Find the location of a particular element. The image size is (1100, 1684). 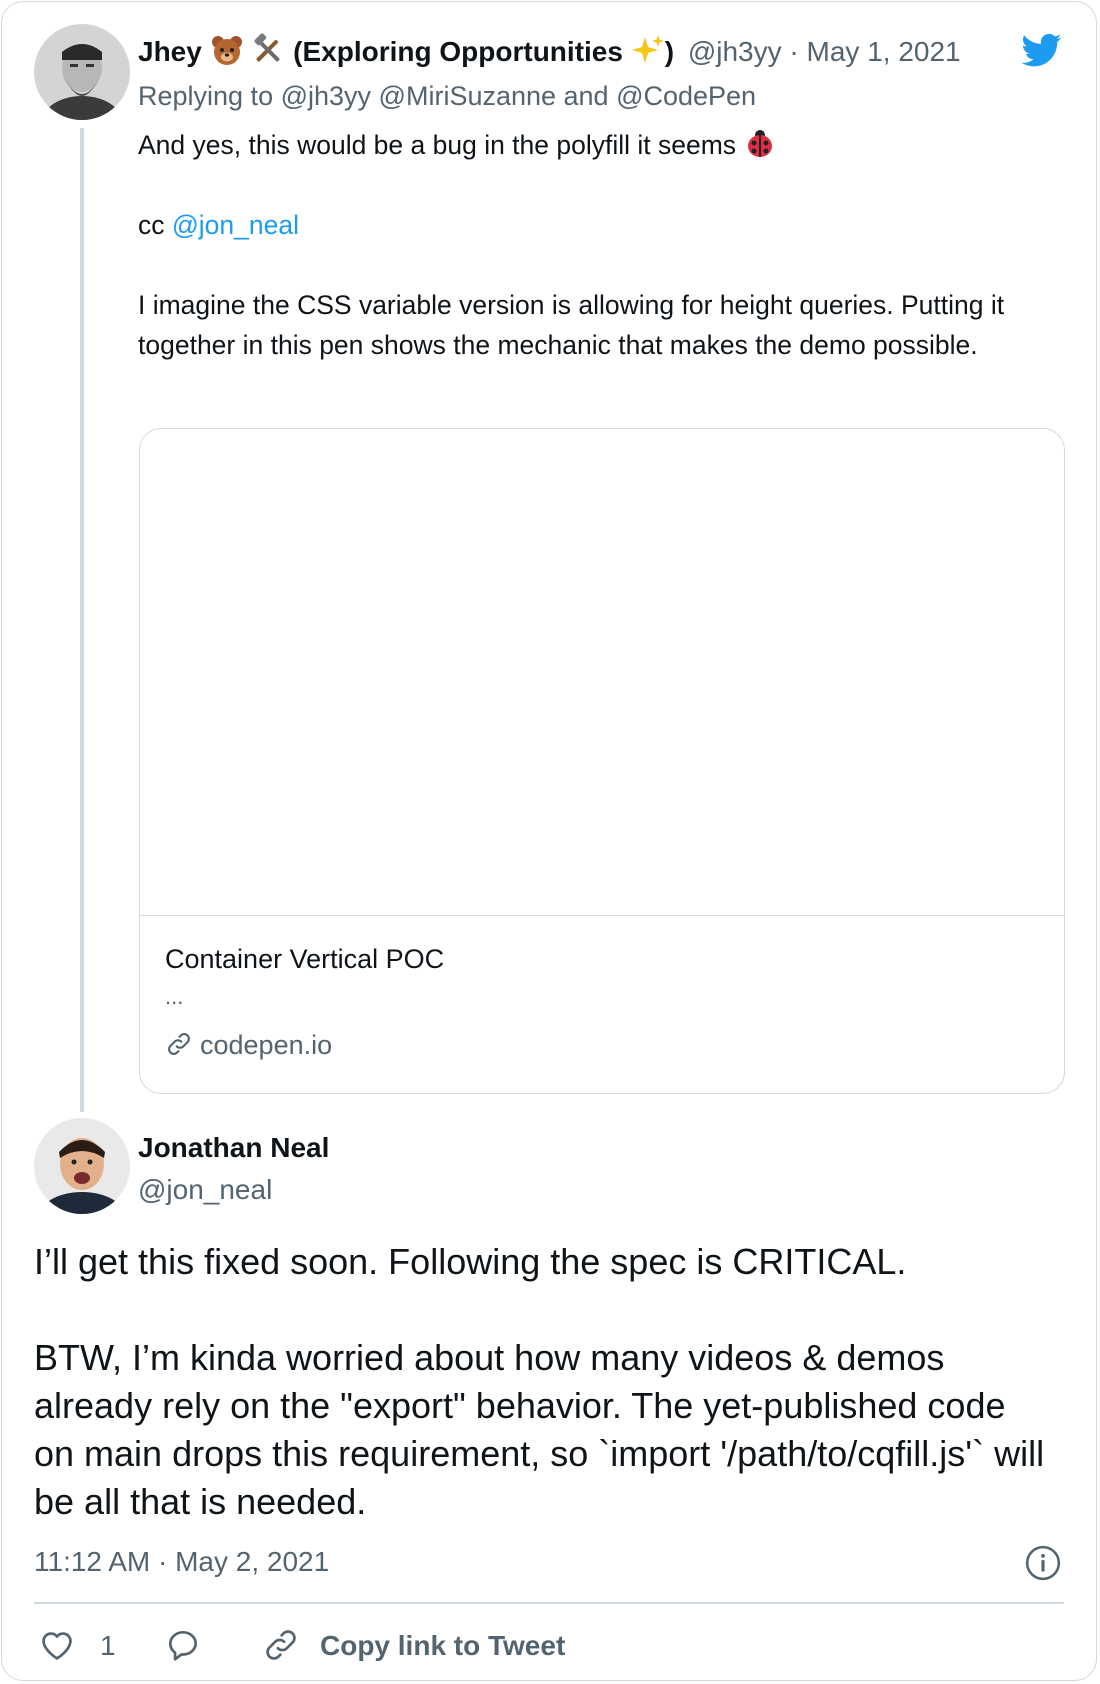

main-author-name: Jonathan Neal is located at coordinates (233, 1148).